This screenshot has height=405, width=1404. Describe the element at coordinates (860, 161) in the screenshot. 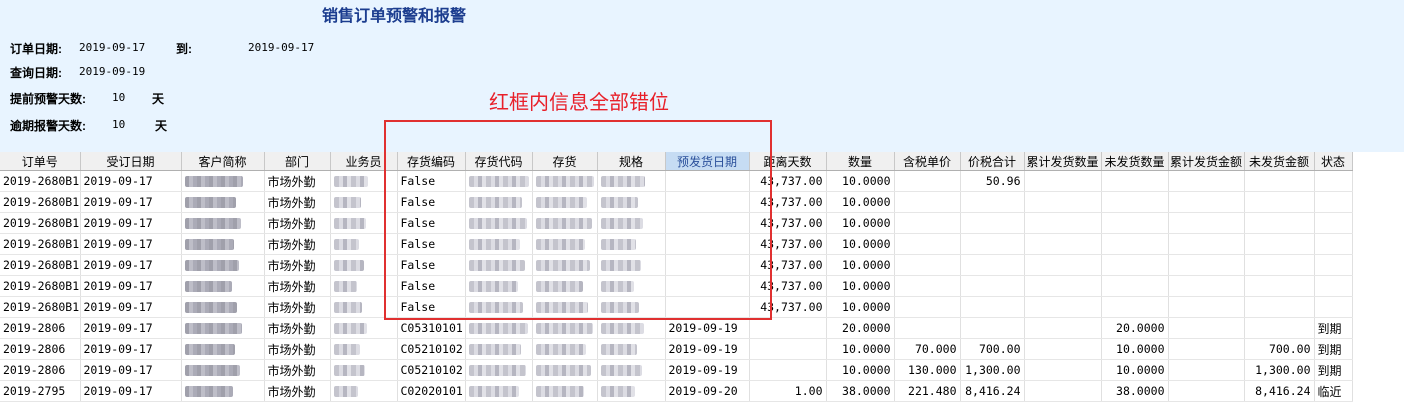

I see `column-header-quantity: 数量` at that location.